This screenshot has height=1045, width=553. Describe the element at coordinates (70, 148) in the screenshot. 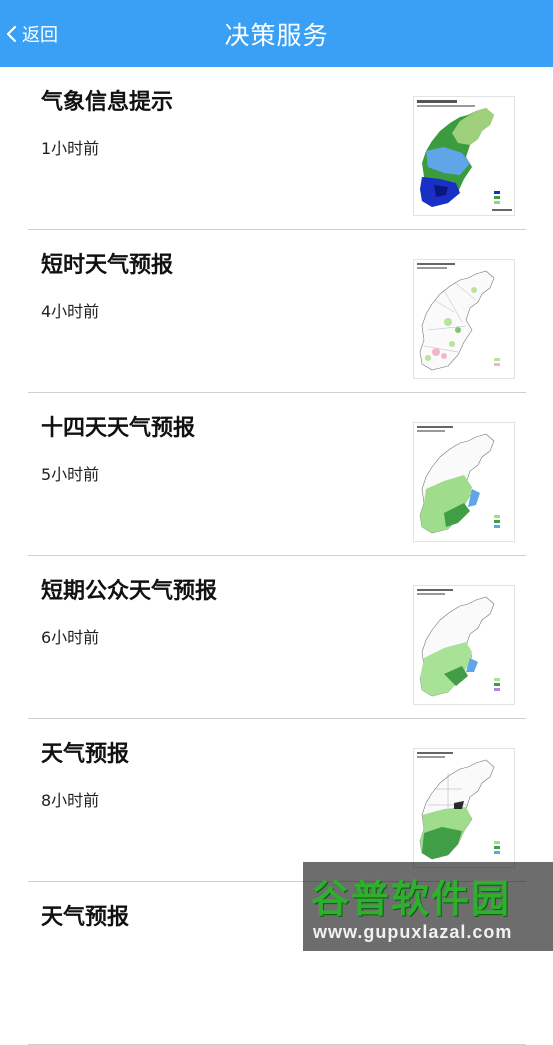

I see `item-time: 1小时前` at that location.